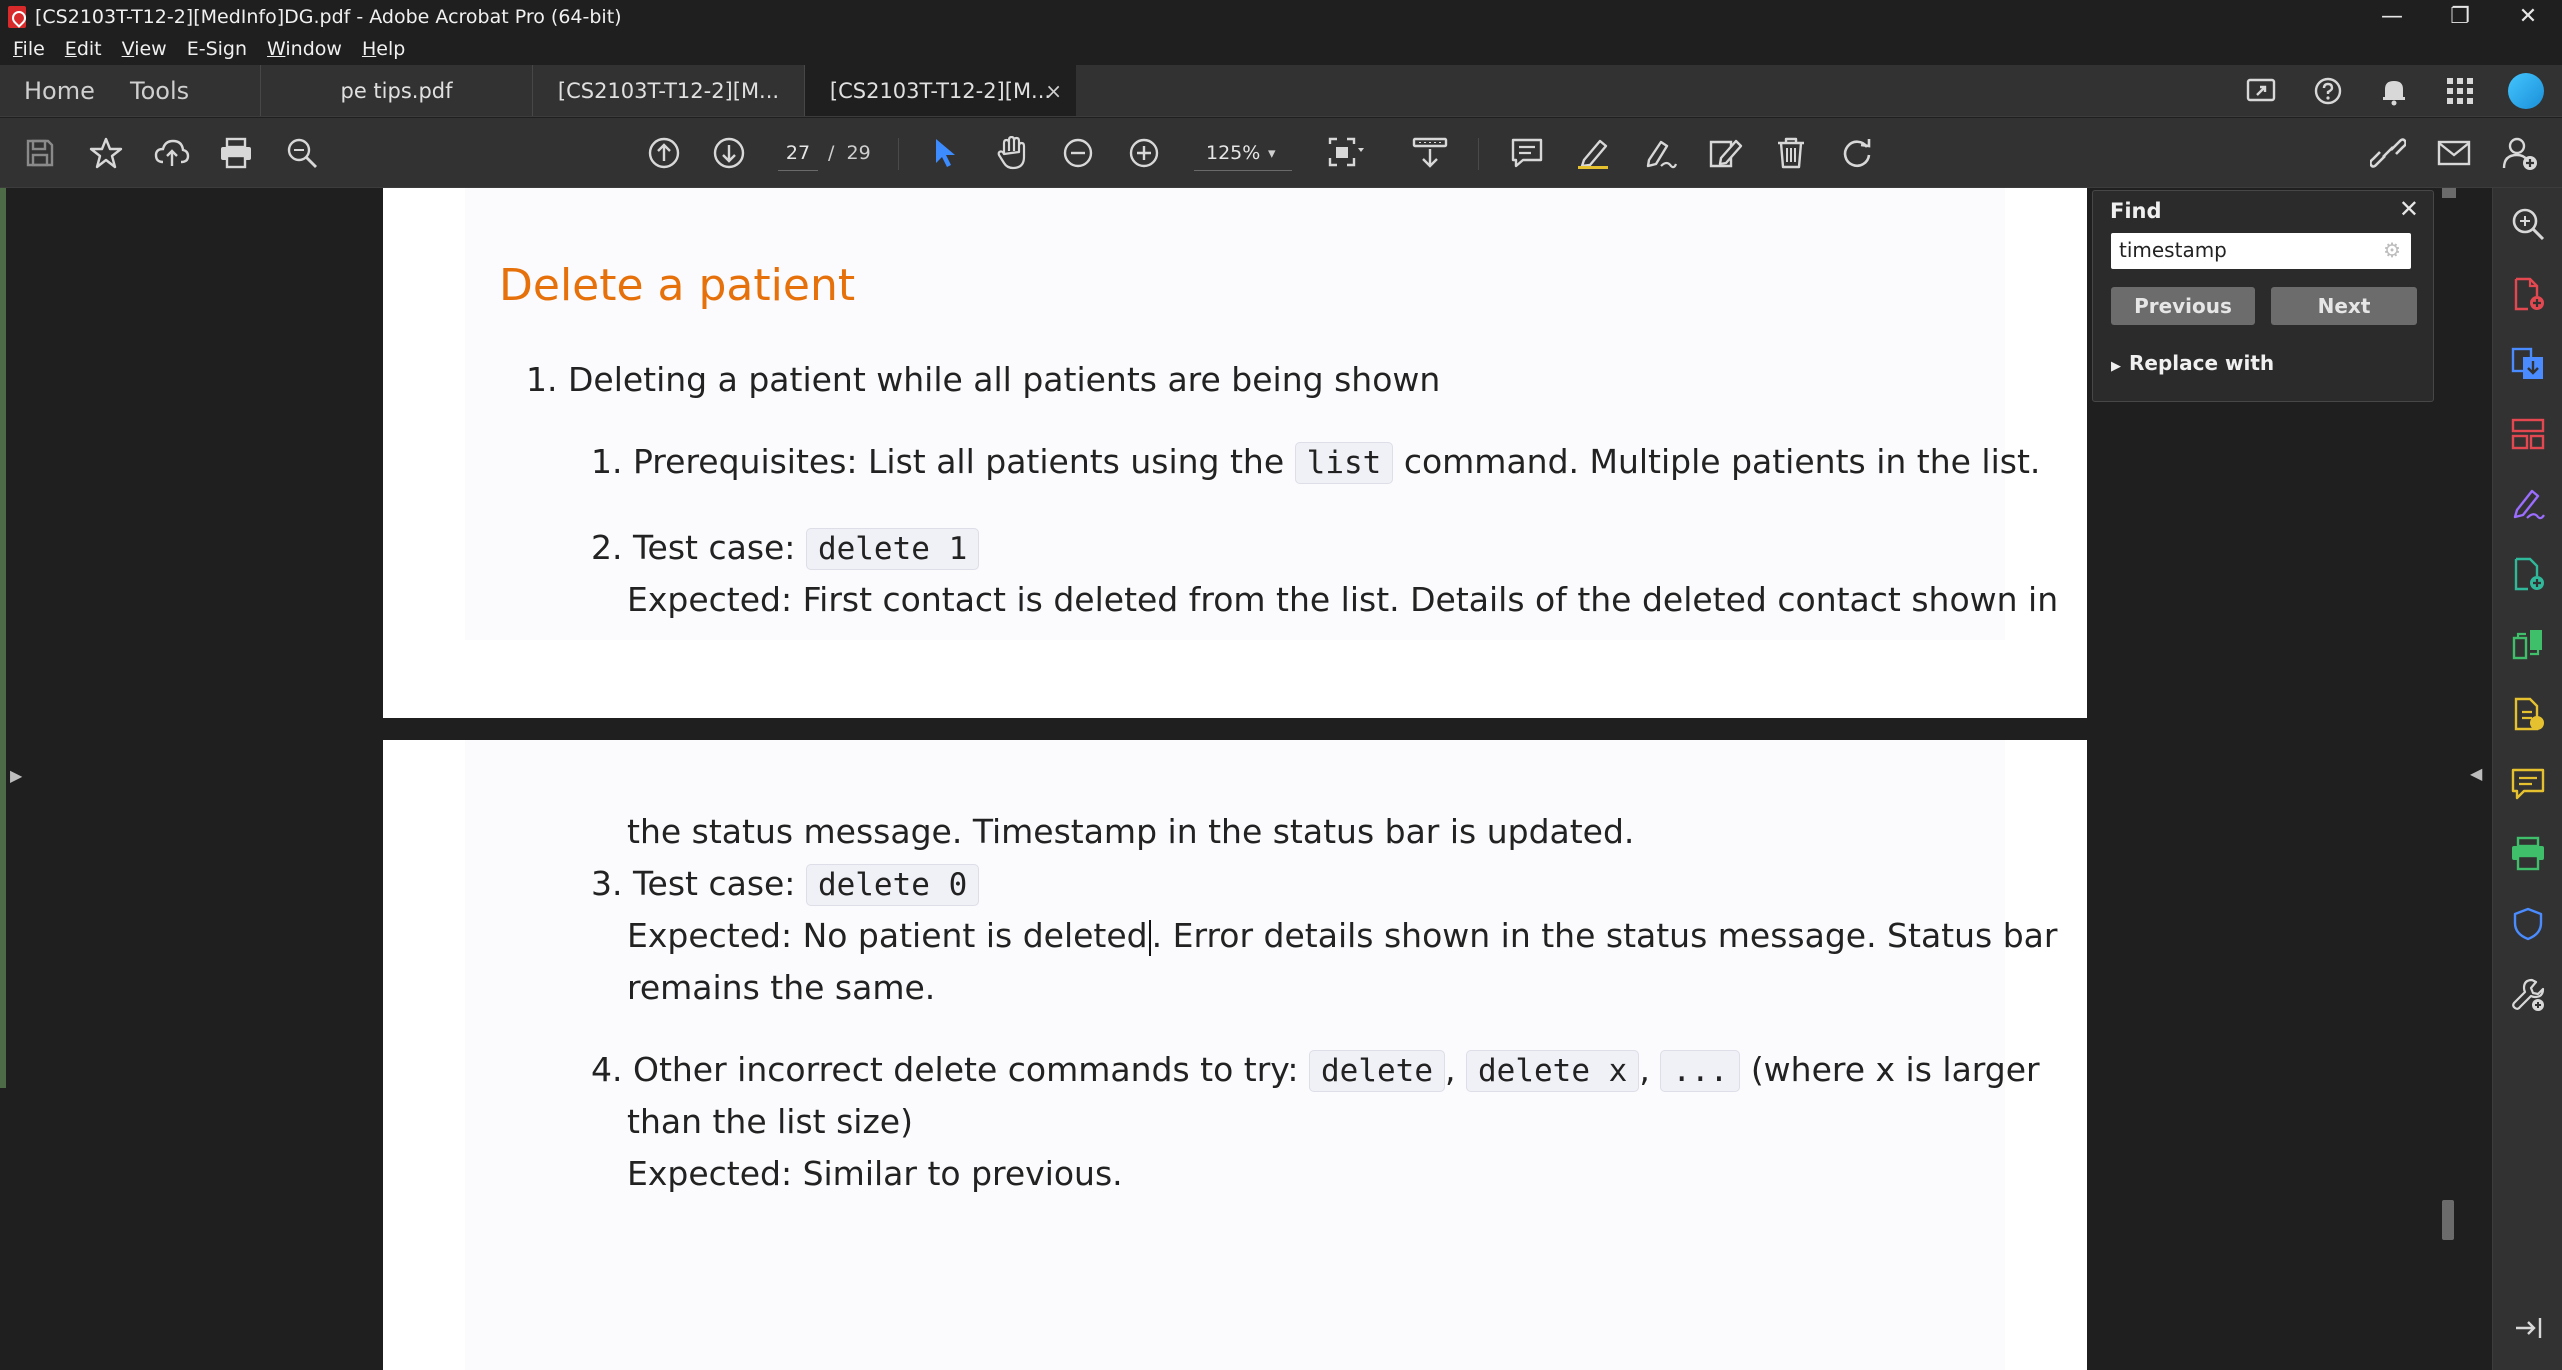  What do you see at coordinates (770, 1121) in the screenshot?
I see `test-case-3-cont: than the list size)` at bounding box center [770, 1121].